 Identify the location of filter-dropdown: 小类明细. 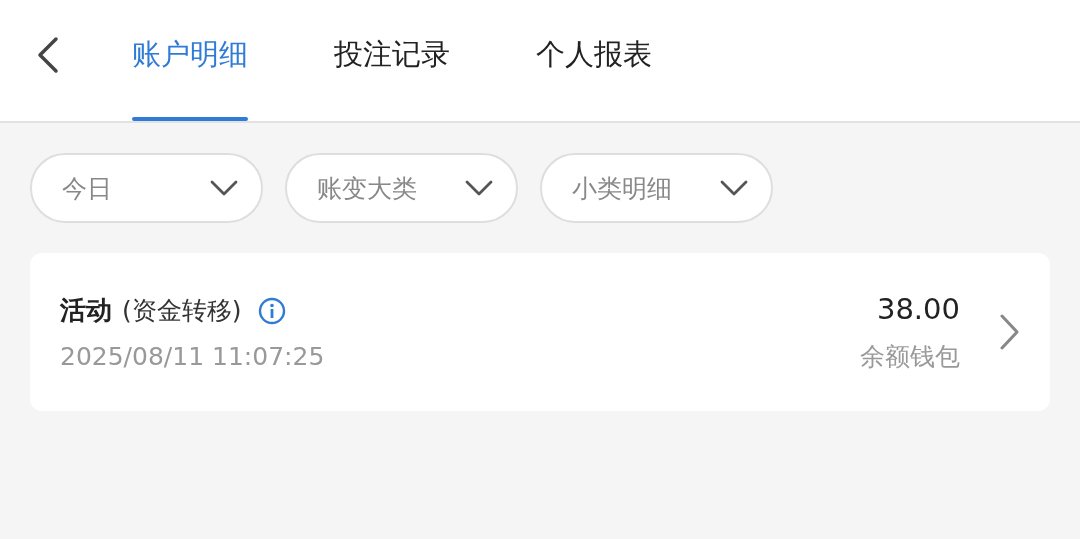
(656, 188).